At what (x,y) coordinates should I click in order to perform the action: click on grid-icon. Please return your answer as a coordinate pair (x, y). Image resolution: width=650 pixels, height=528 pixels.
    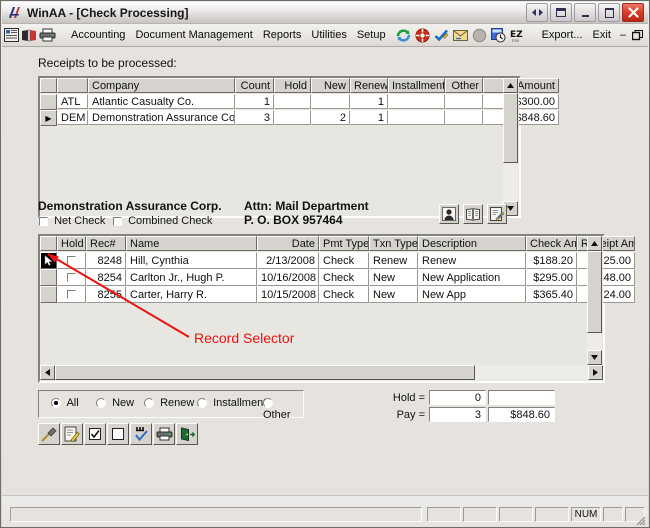
    Looking at the image, I should click on (11, 35).